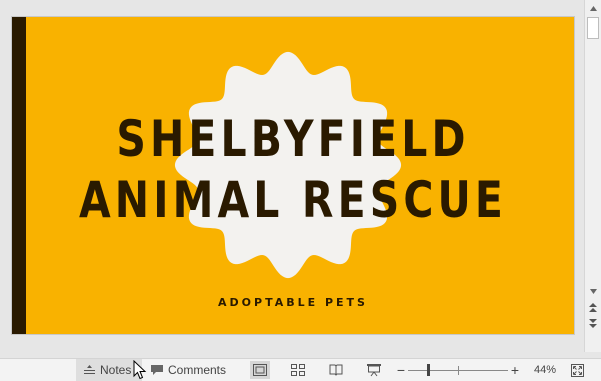 The width and height of the screenshot is (601, 381). What do you see at coordinates (592, 176) in the screenshot?
I see `vertical-scrollbar` at bounding box center [592, 176].